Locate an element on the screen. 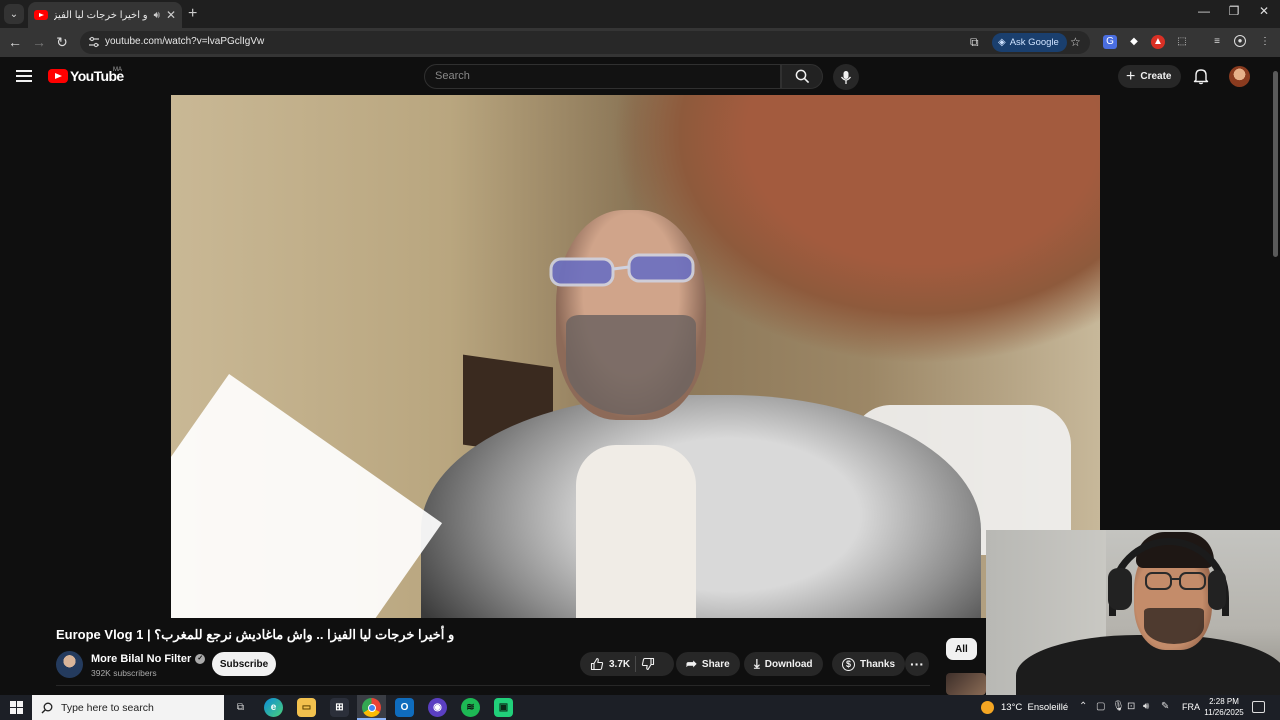  file-explorer-icon: ▭ is located at coordinates (306, 707).